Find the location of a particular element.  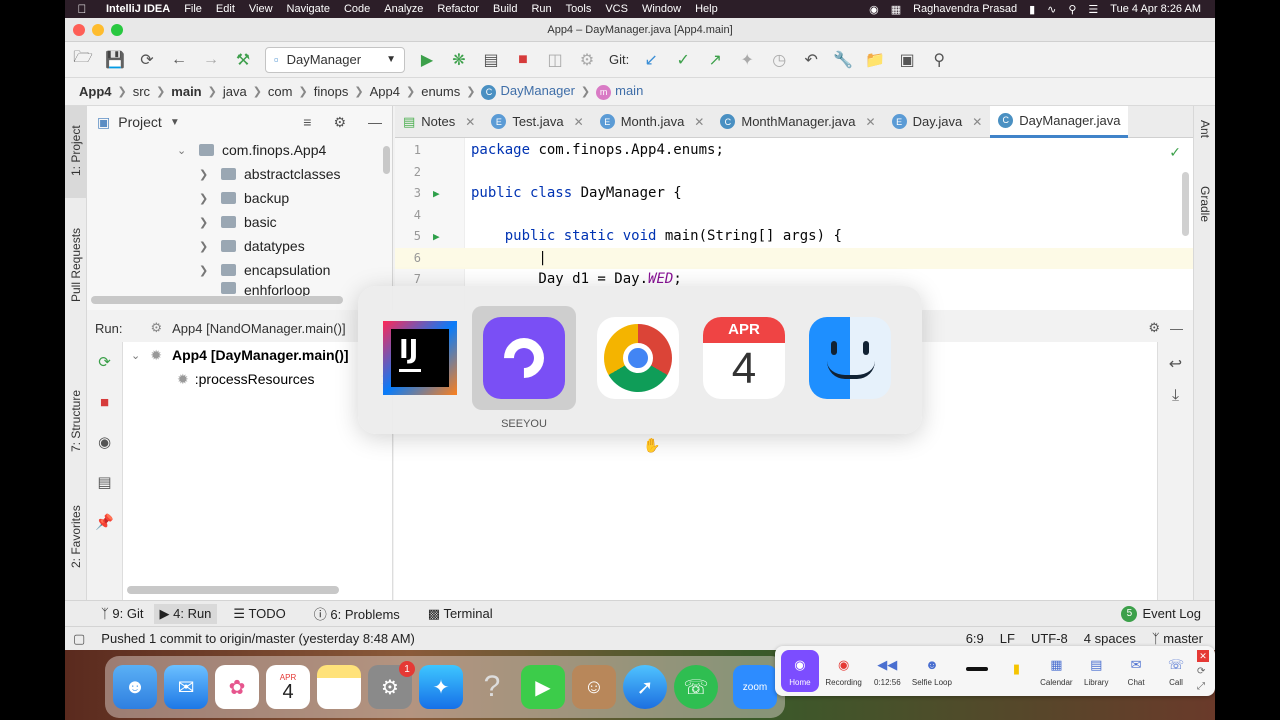

menu-app-name: IntelliJ IDEA is located at coordinates (138, 9).